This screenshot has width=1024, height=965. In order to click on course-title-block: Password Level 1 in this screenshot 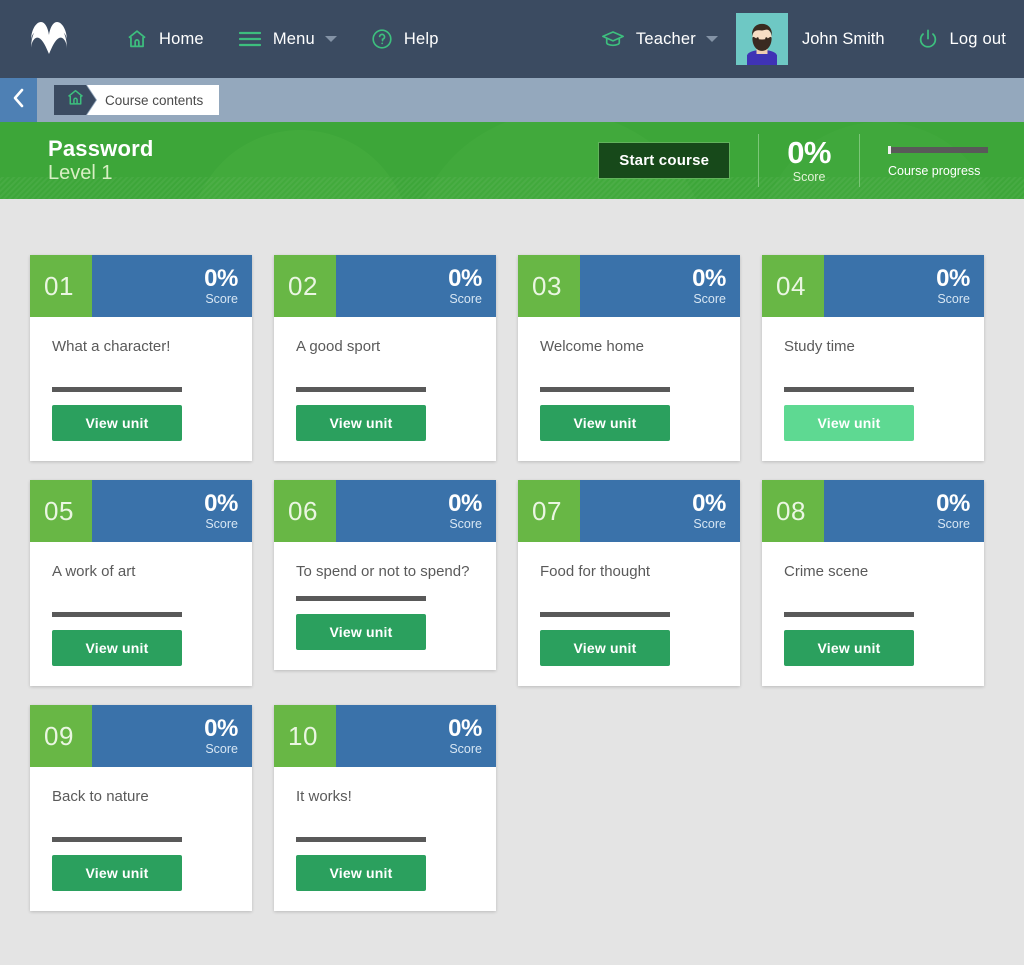, I will do `click(101, 159)`.